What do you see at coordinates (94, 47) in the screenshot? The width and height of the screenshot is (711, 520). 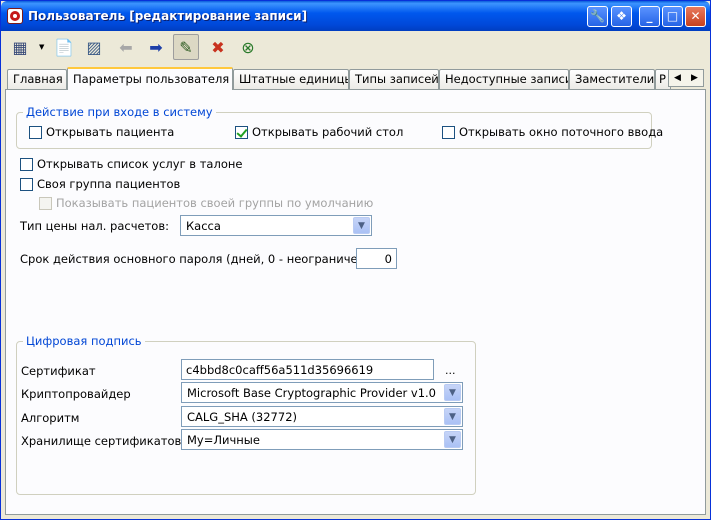 I see `edit-form-icon: ▨` at bounding box center [94, 47].